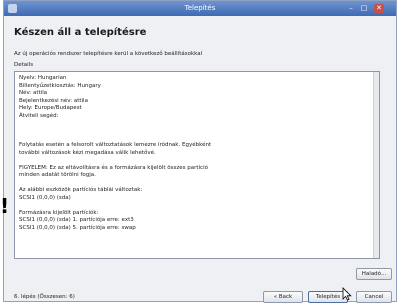 Image resolution: width=400 pixels, height=304 pixels. Describe the element at coordinates (59, 212) in the screenshot. I see `format-line: Formázásra kijelölt partíciók:` at that location.